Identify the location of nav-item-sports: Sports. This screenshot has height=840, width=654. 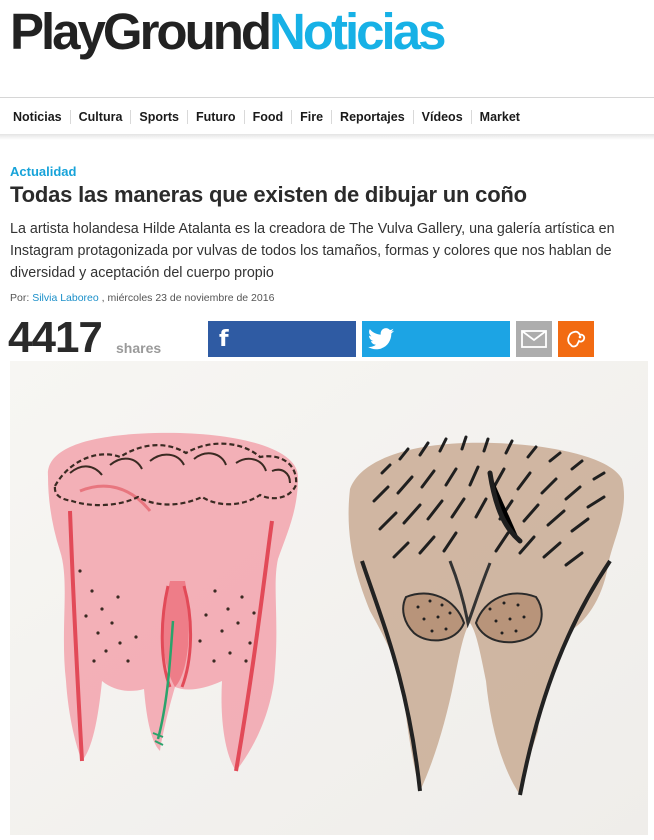
(159, 117).